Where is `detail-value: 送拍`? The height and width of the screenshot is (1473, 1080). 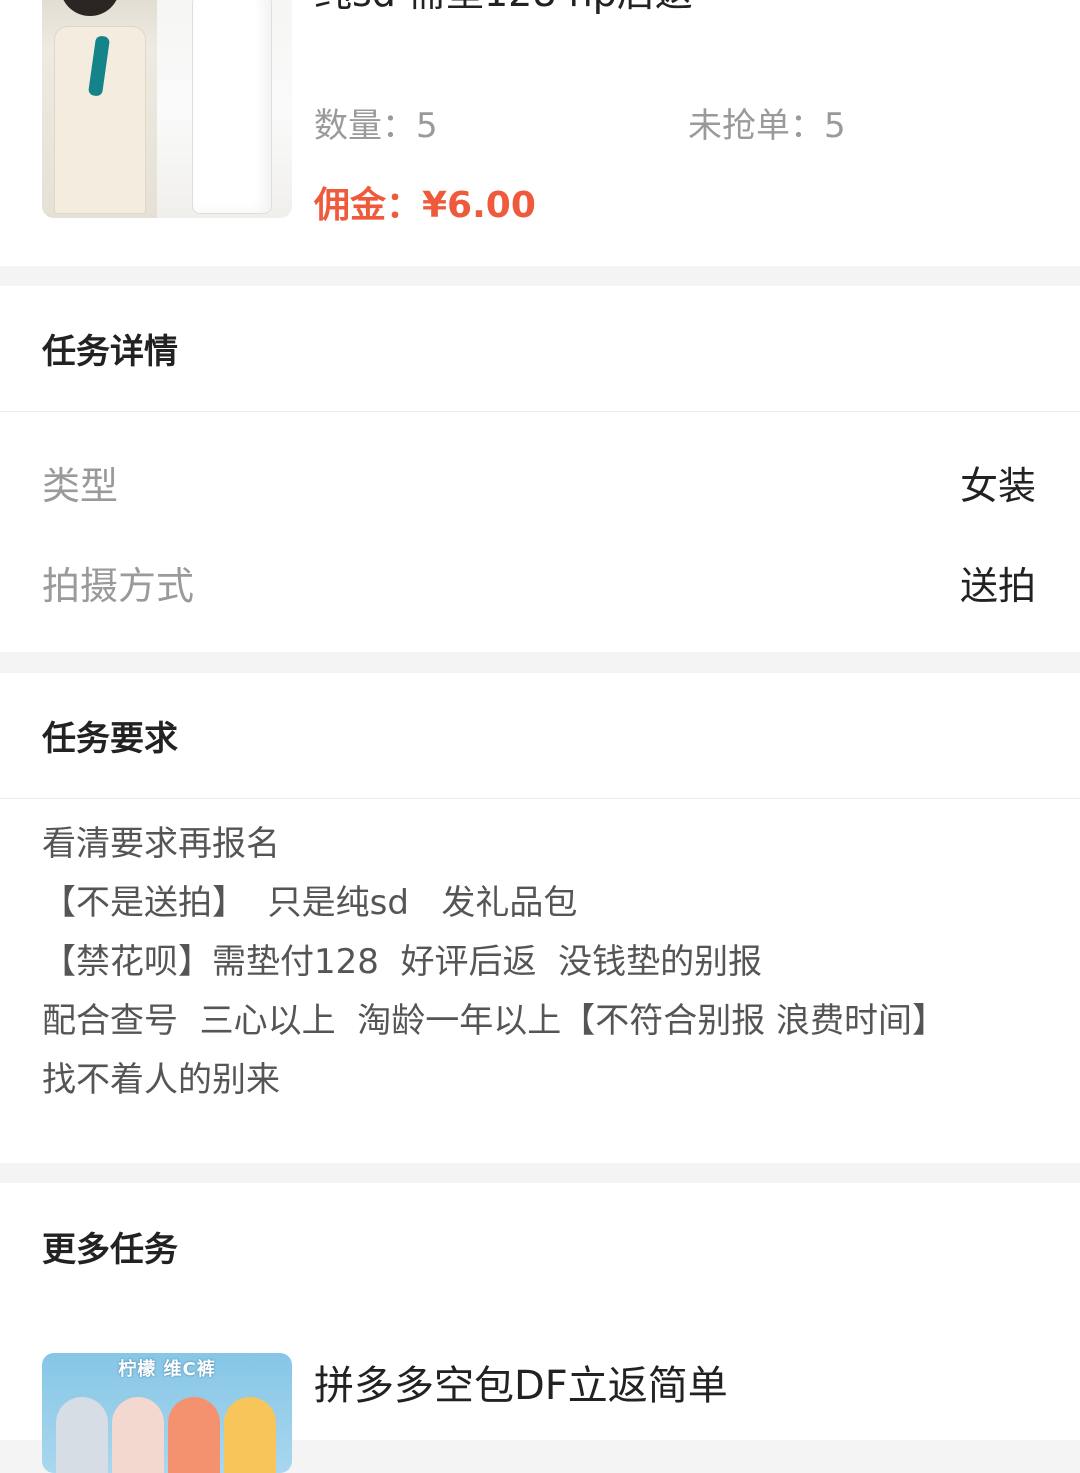 detail-value: 送拍 is located at coordinates (997, 585).